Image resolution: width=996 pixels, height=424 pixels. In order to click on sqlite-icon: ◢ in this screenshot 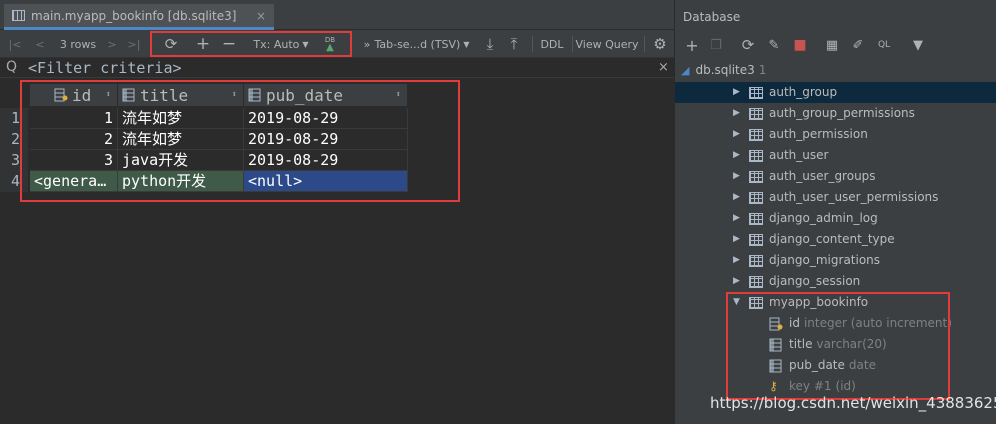, I will do `click(685, 70)`.